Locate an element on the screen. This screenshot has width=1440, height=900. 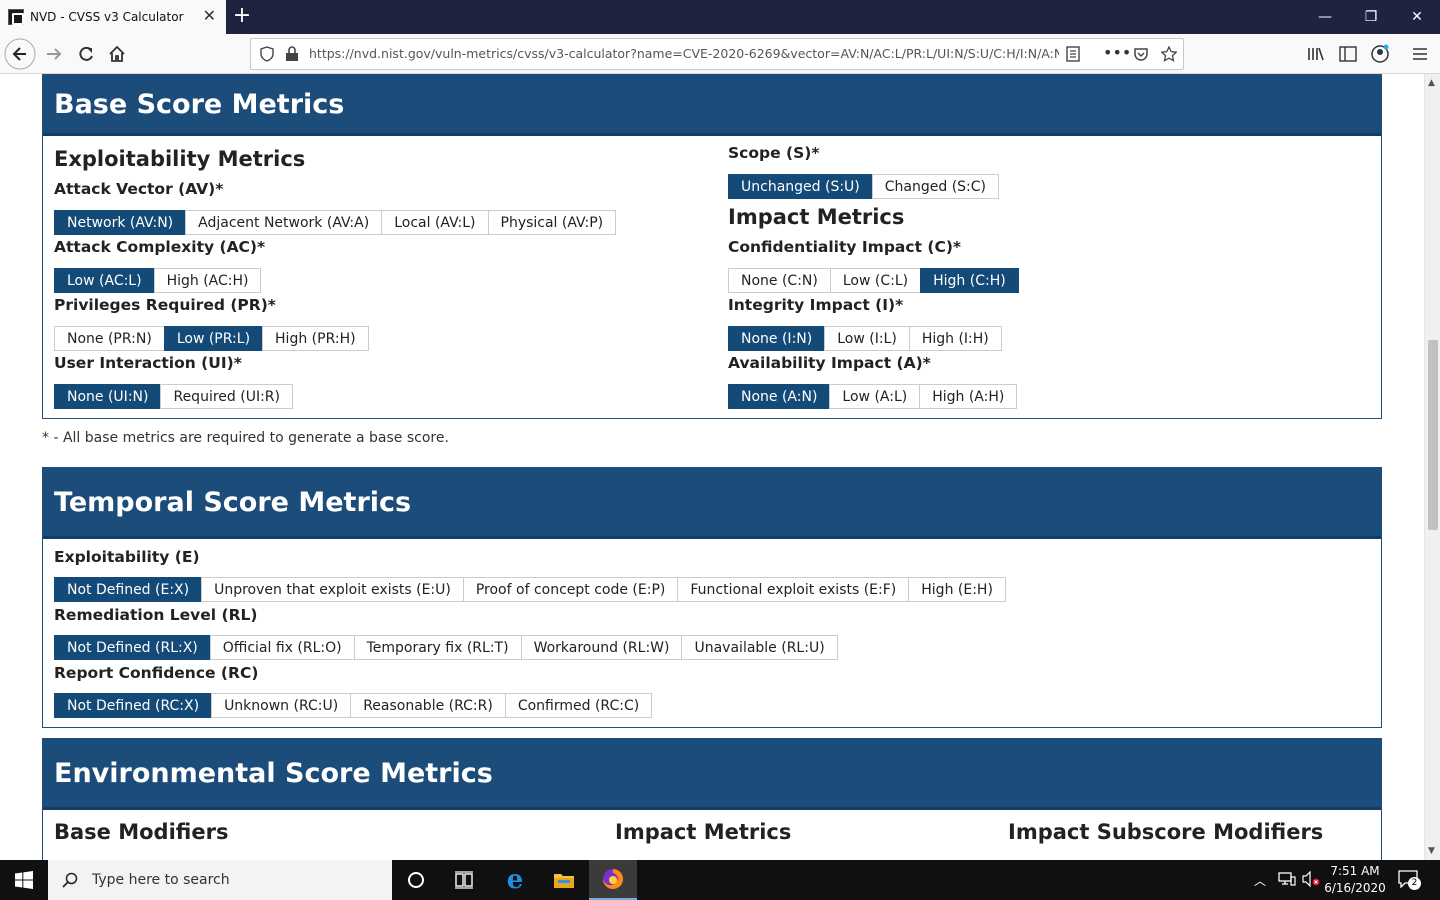
user-interaction-option-0: None (UI:N) is located at coordinates (108, 396).